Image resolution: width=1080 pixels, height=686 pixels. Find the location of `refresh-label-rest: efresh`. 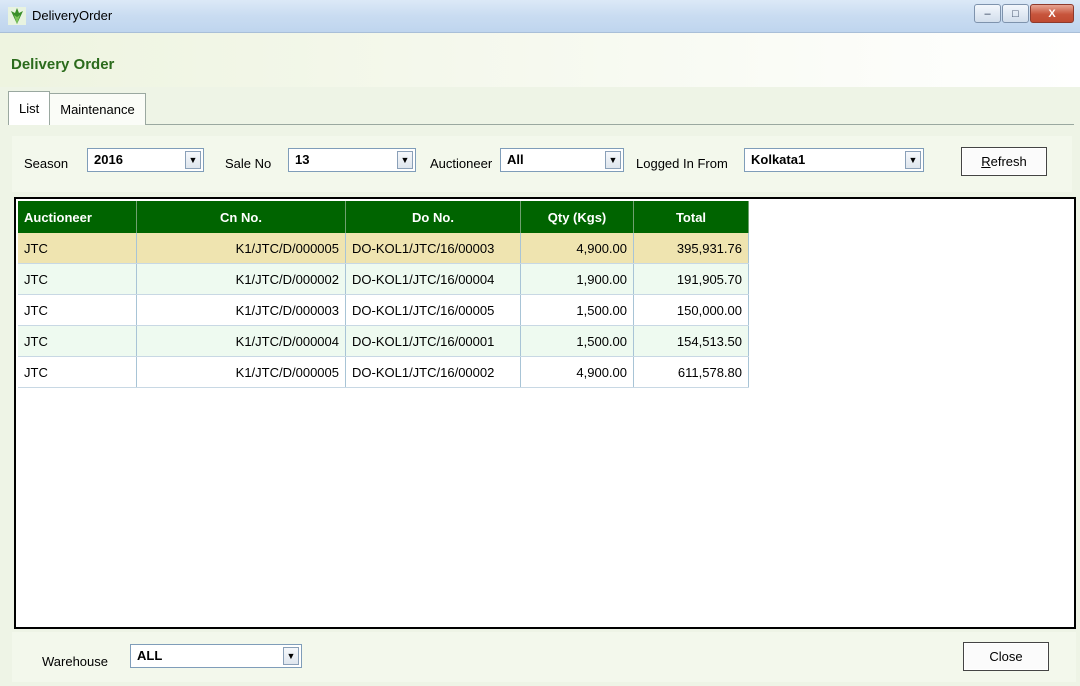

refresh-label-rest: efresh is located at coordinates (1008, 161).